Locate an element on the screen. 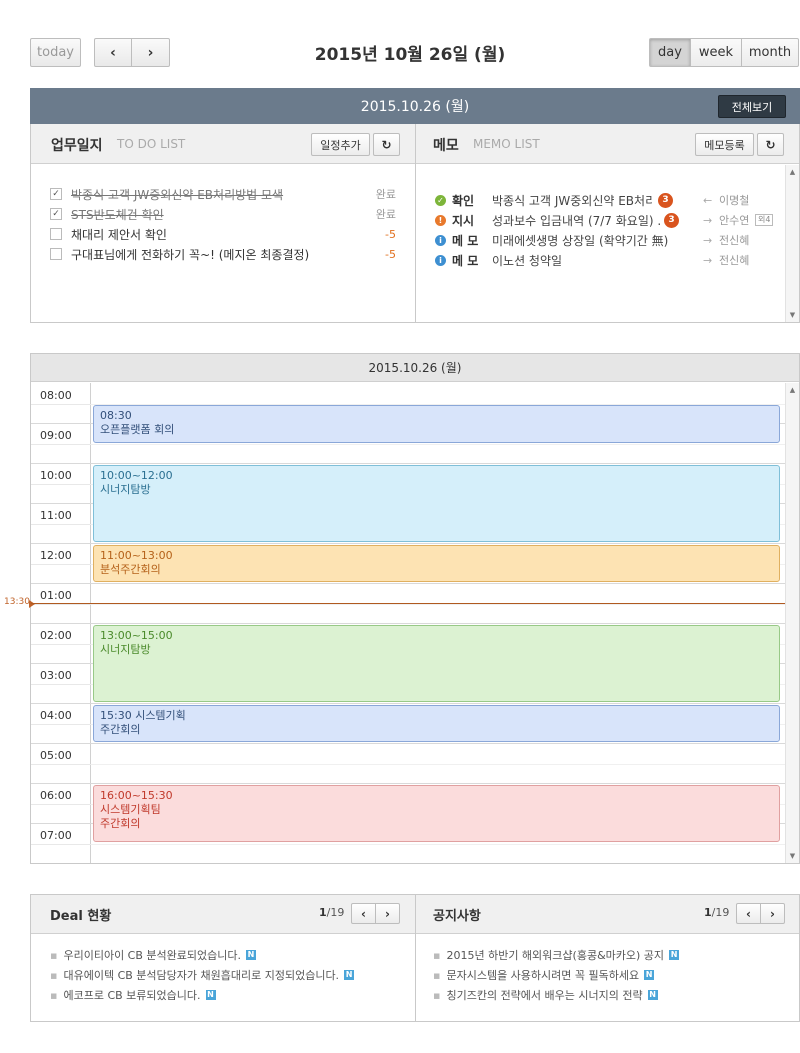 This screenshot has height=1053, width=800. event-title: 시너지탐방 is located at coordinates (125, 489).